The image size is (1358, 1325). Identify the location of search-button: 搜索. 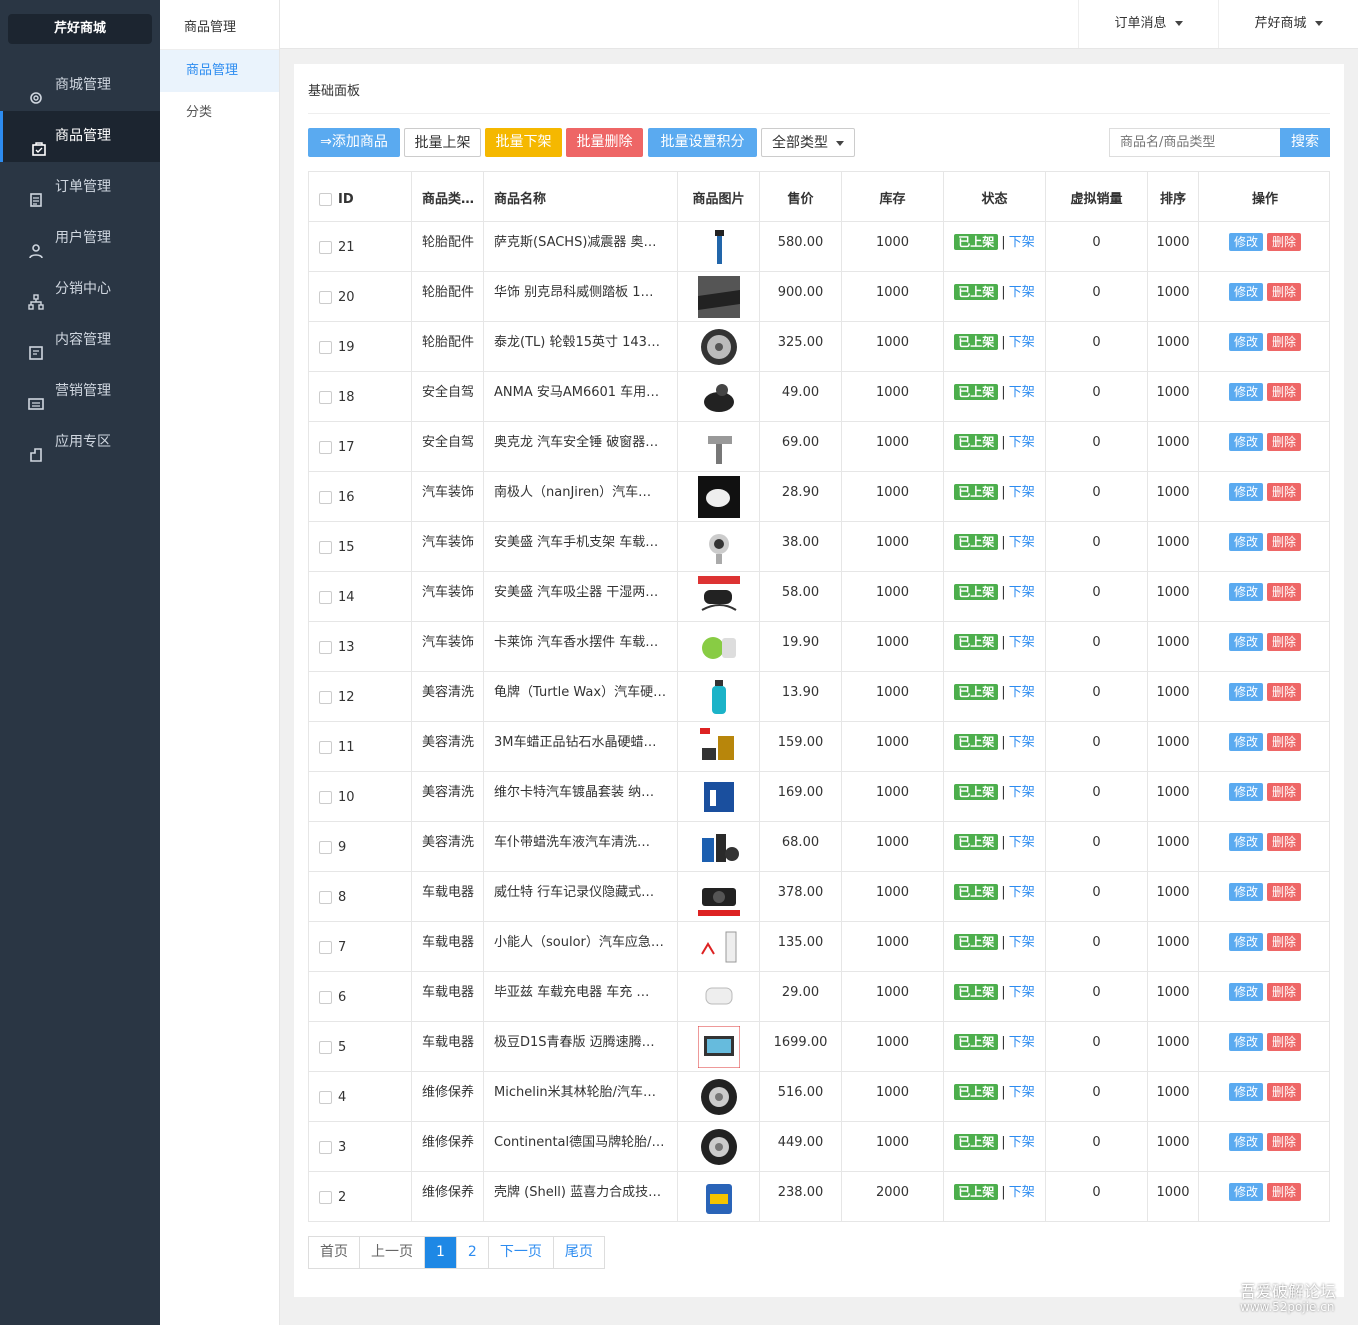
(1305, 142).